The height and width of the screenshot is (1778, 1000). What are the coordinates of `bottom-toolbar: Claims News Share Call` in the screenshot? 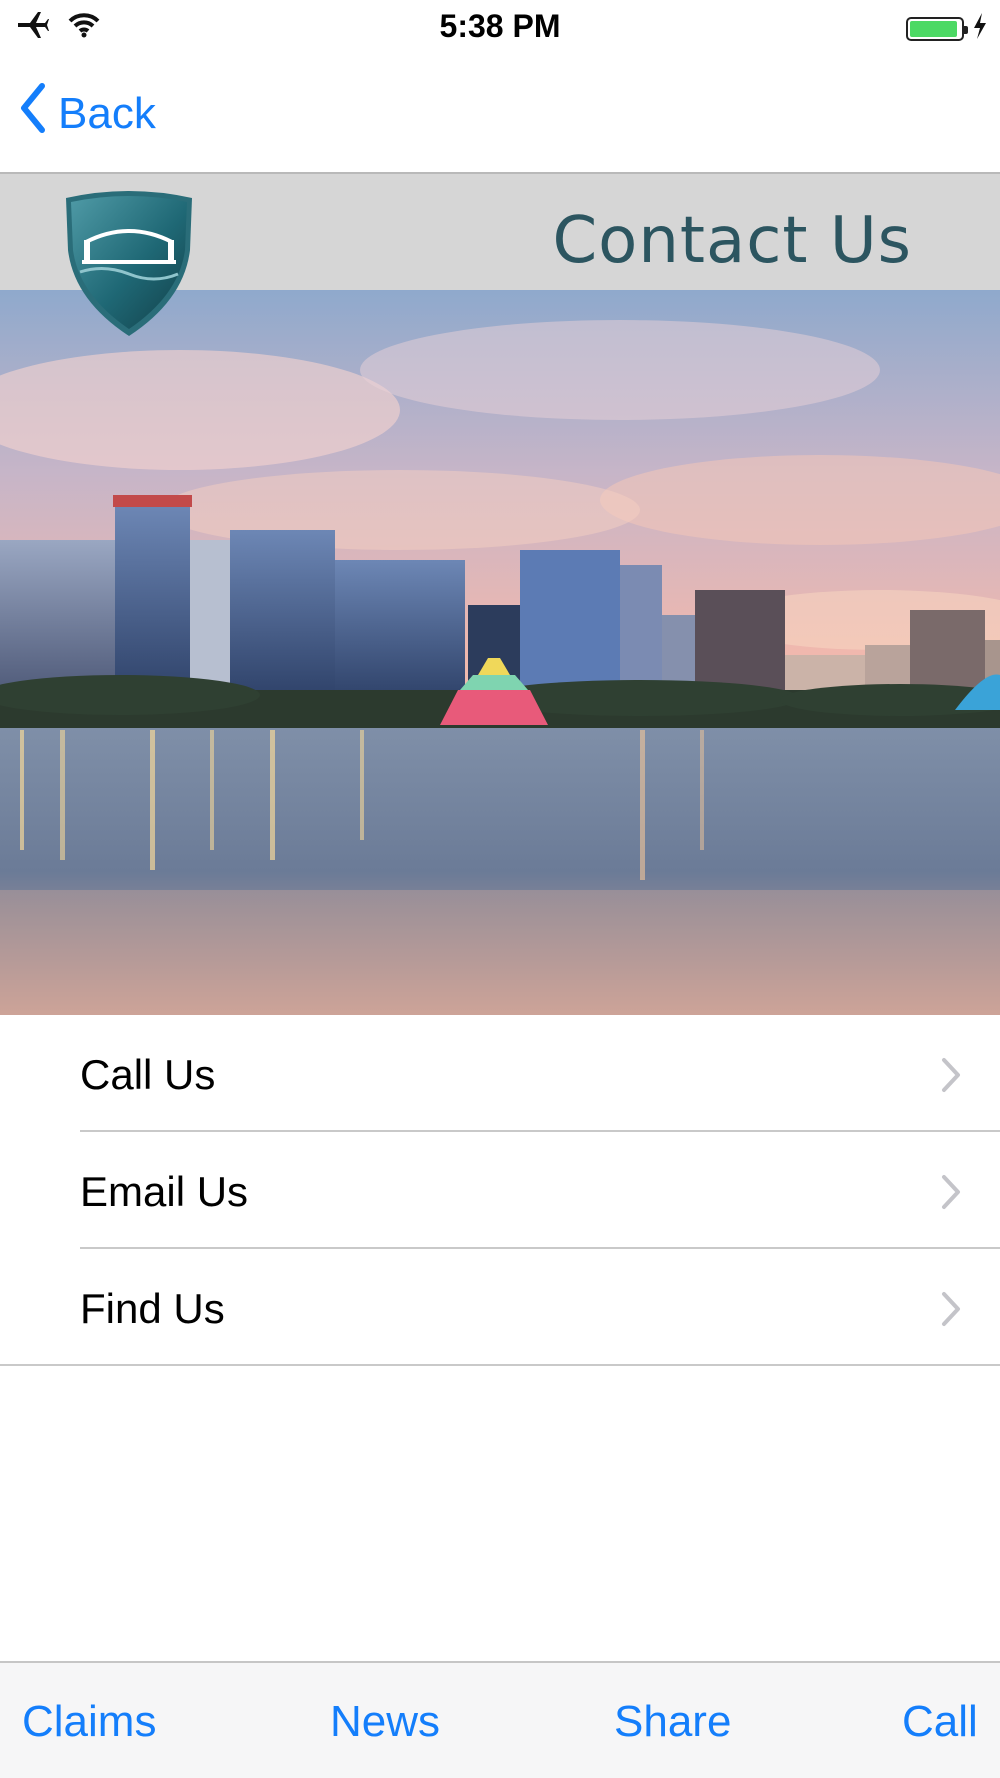 It's located at (500, 1719).